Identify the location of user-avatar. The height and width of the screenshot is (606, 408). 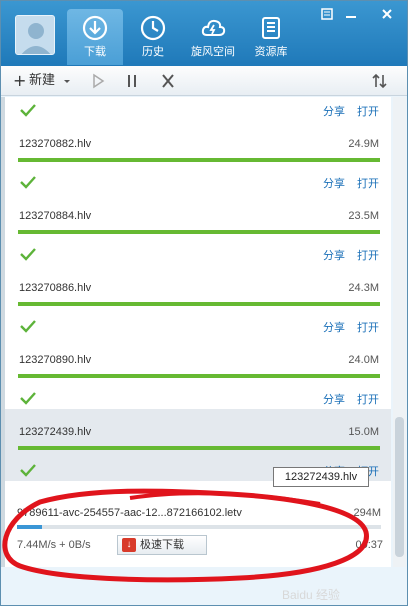
(35, 35).